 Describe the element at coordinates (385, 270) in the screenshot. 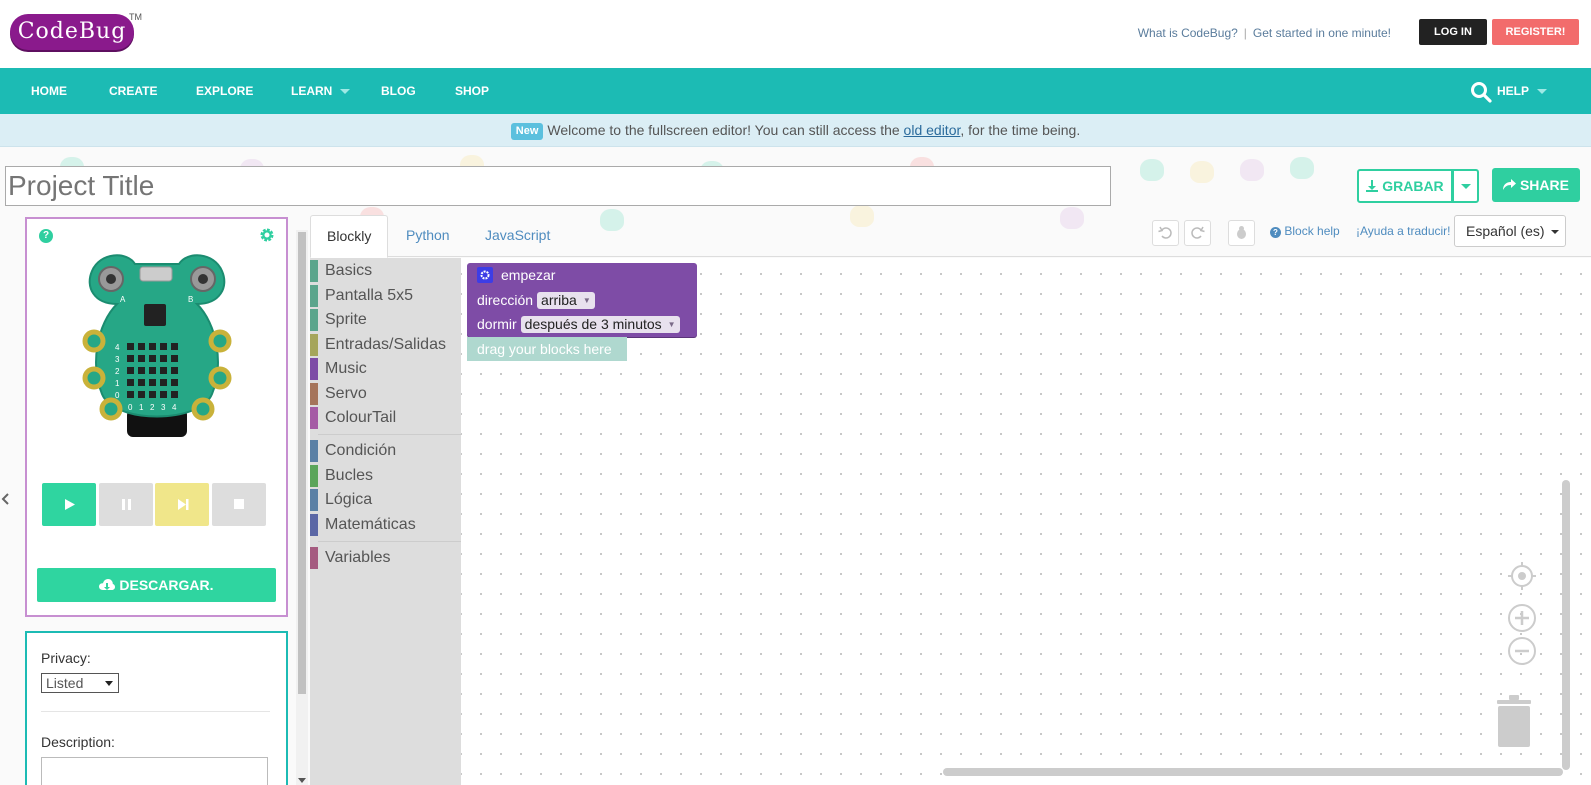

I see `toolbox-category-basics: Basics` at that location.